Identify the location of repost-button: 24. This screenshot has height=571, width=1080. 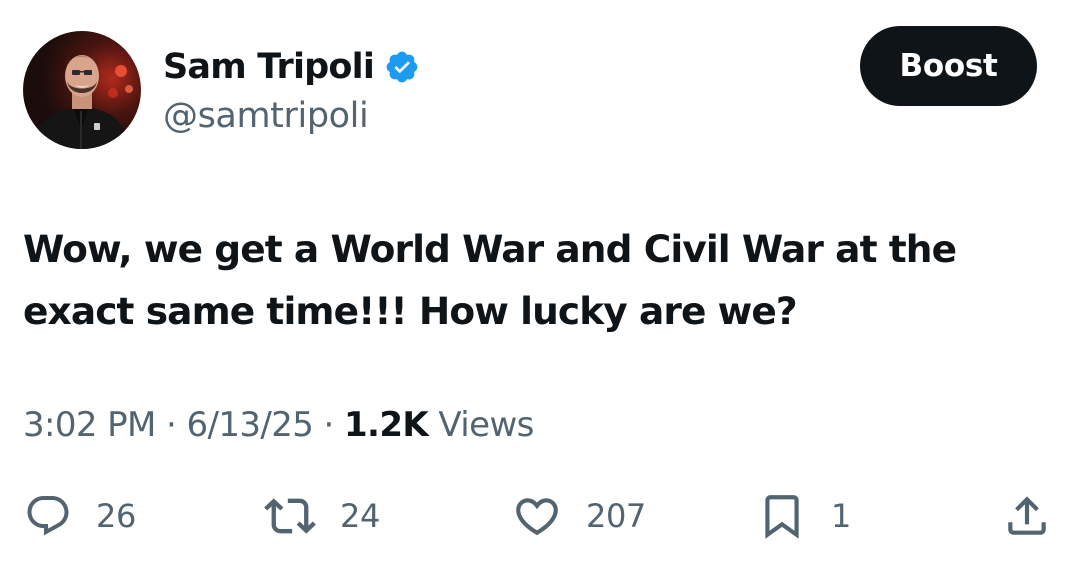
(322, 516).